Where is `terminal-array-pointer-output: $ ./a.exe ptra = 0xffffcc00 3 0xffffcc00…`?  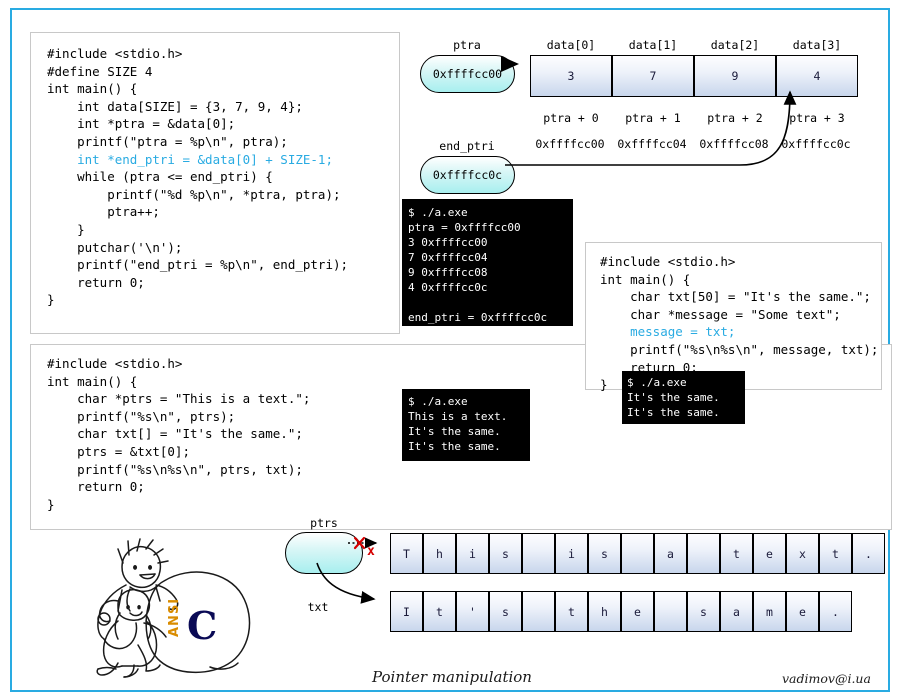
terminal-array-pointer-output: $ ./a.exe ptra = 0xffffcc00 3 0xffffcc00… is located at coordinates (487, 262).